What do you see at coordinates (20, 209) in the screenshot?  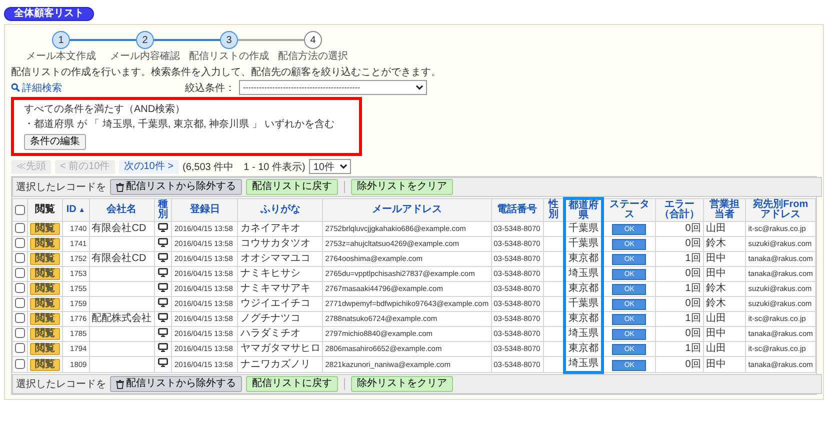 I see `select-all-checkbox` at bounding box center [20, 209].